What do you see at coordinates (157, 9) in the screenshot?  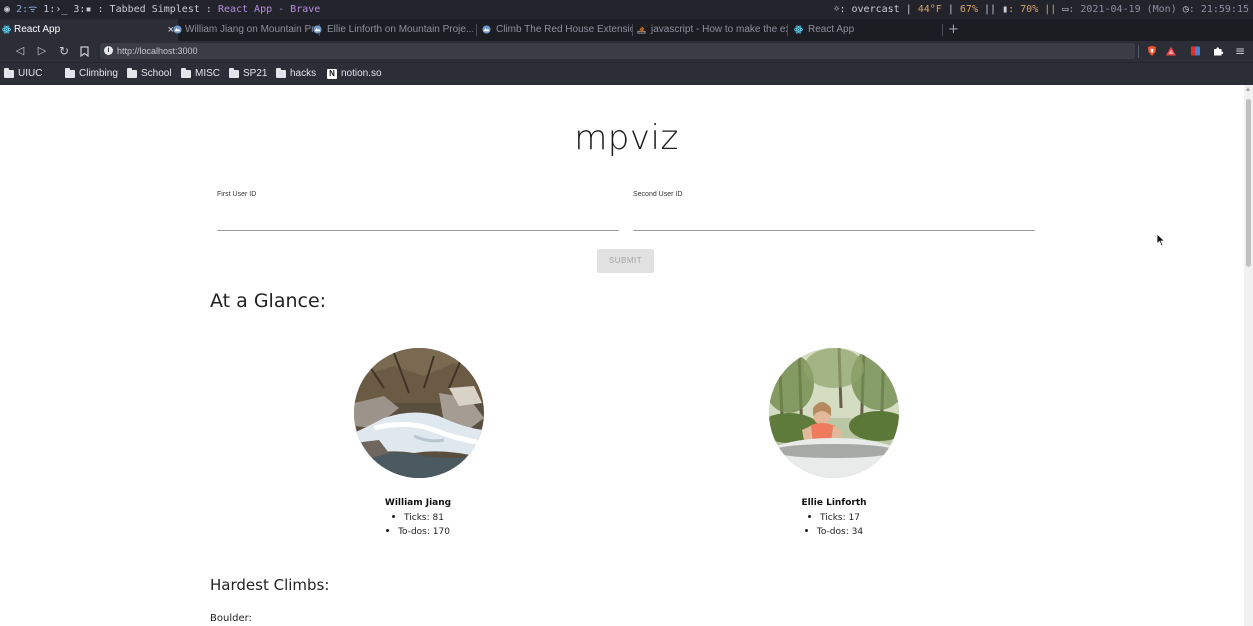 I see `window-prefix: : Tabbed Simplest :` at bounding box center [157, 9].